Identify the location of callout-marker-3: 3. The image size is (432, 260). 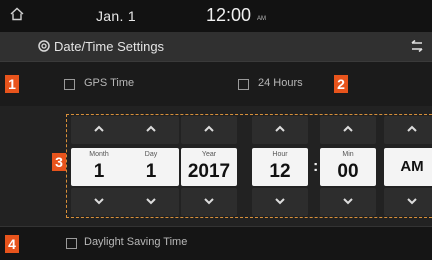
(59, 162).